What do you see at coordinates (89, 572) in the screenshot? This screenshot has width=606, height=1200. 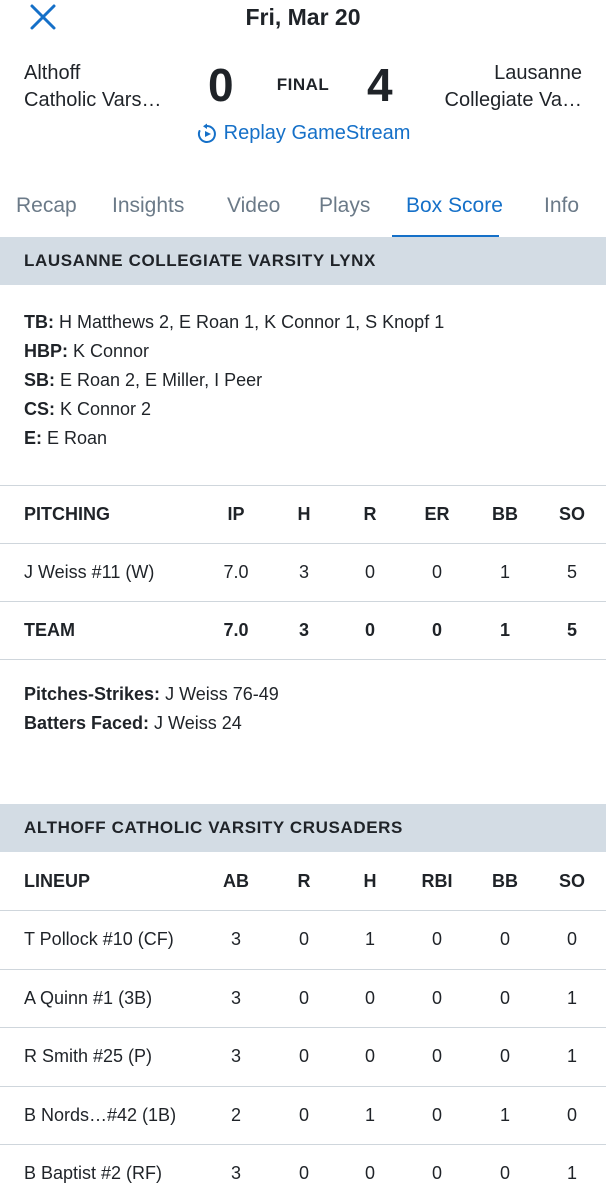 I see `pitcher-name: J Weiss #11 (W)` at bounding box center [89, 572].